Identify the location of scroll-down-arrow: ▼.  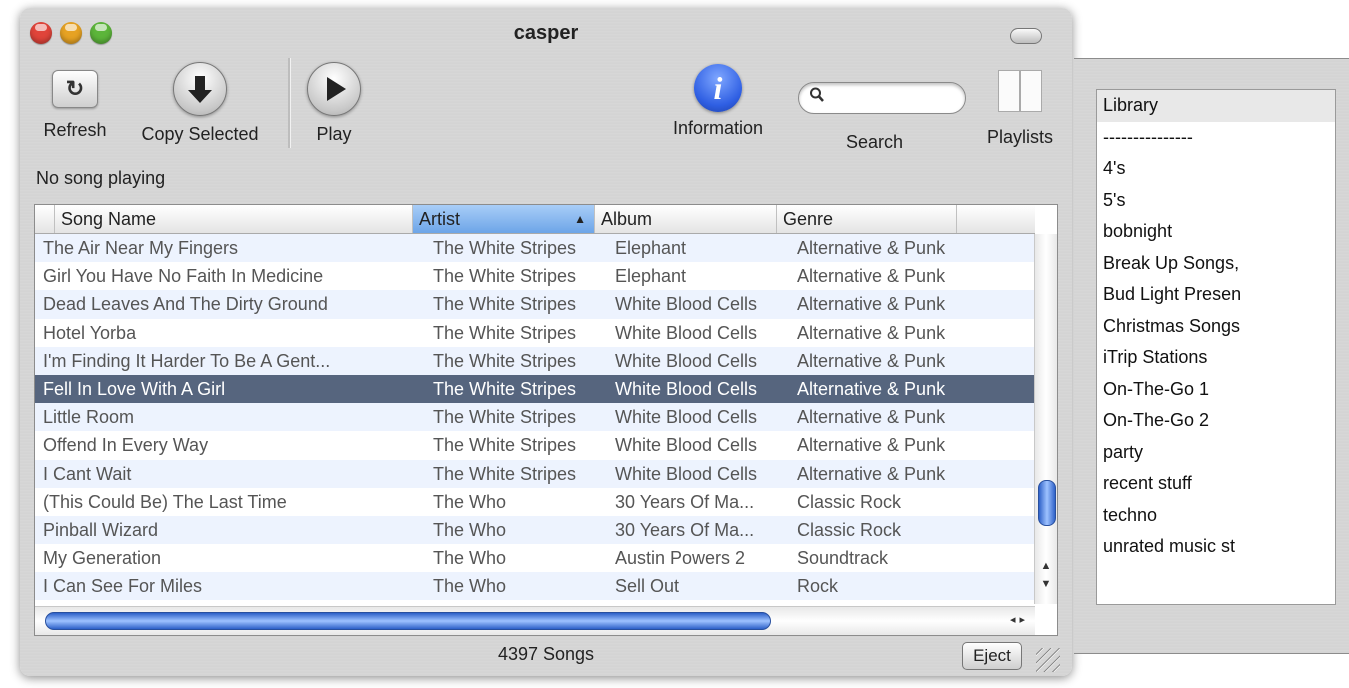
(1046, 584).